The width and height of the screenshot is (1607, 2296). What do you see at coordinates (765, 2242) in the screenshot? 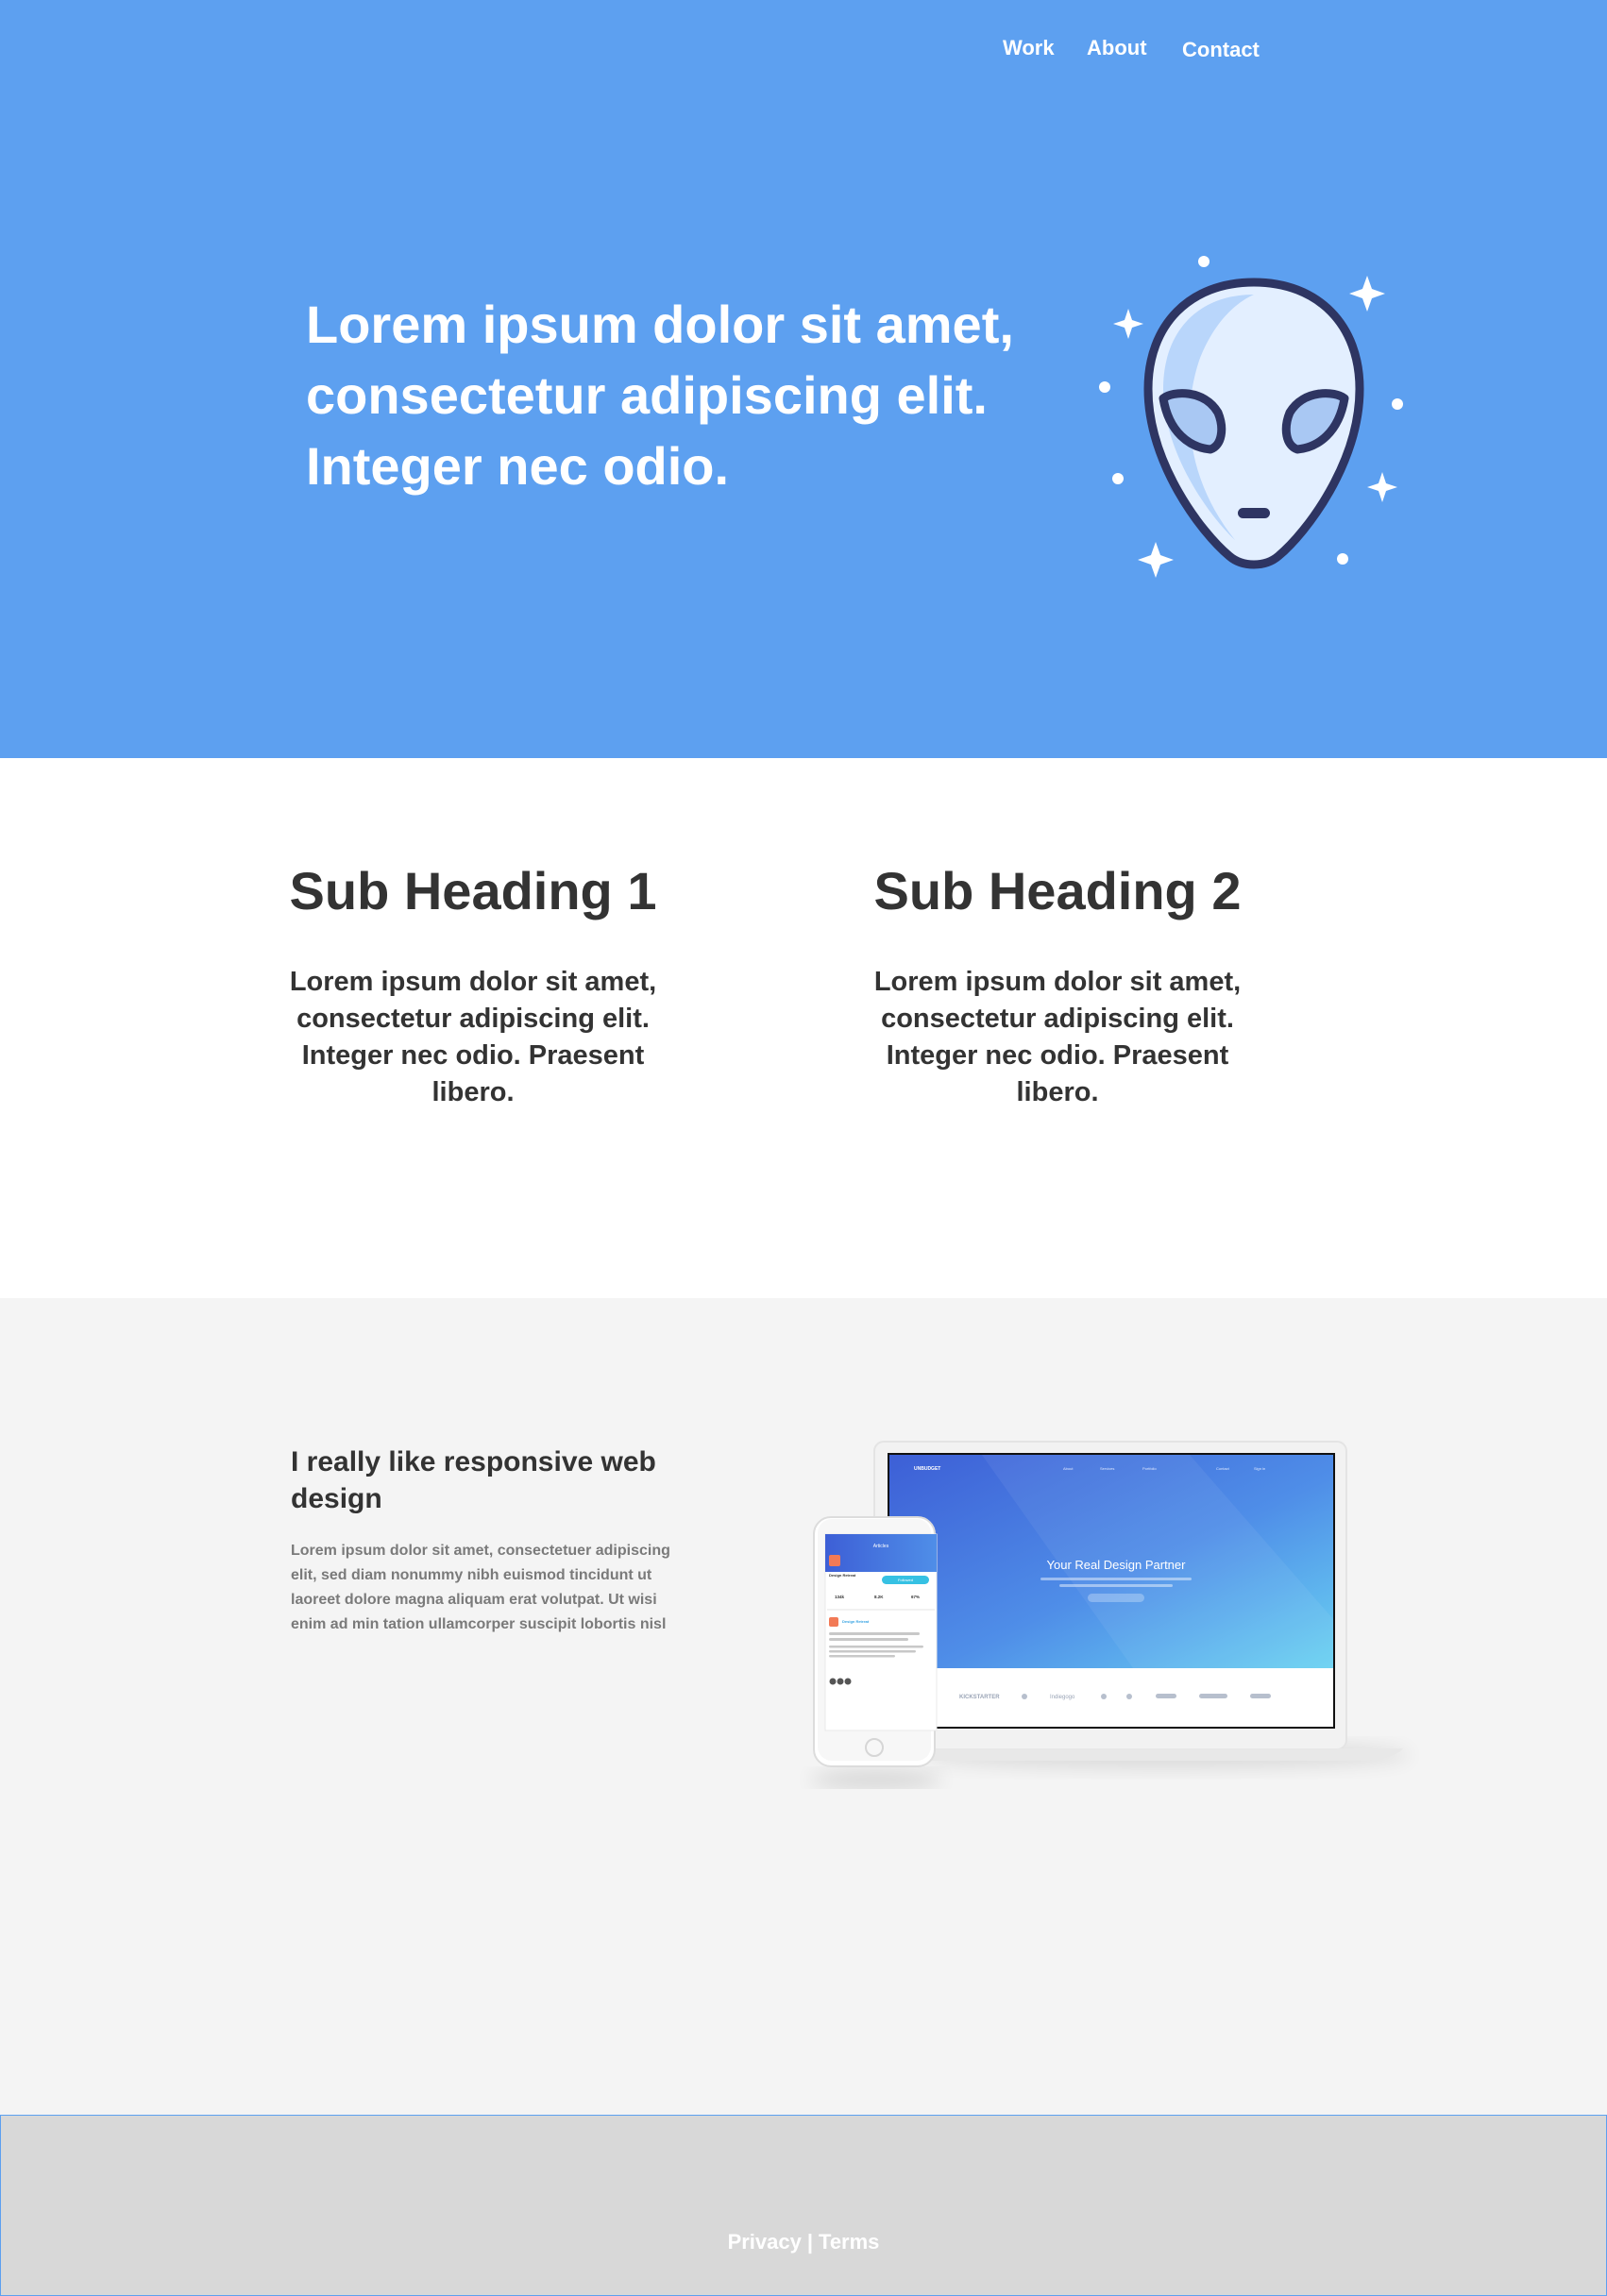
I see `footer-link-privacy: Privacy` at bounding box center [765, 2242].